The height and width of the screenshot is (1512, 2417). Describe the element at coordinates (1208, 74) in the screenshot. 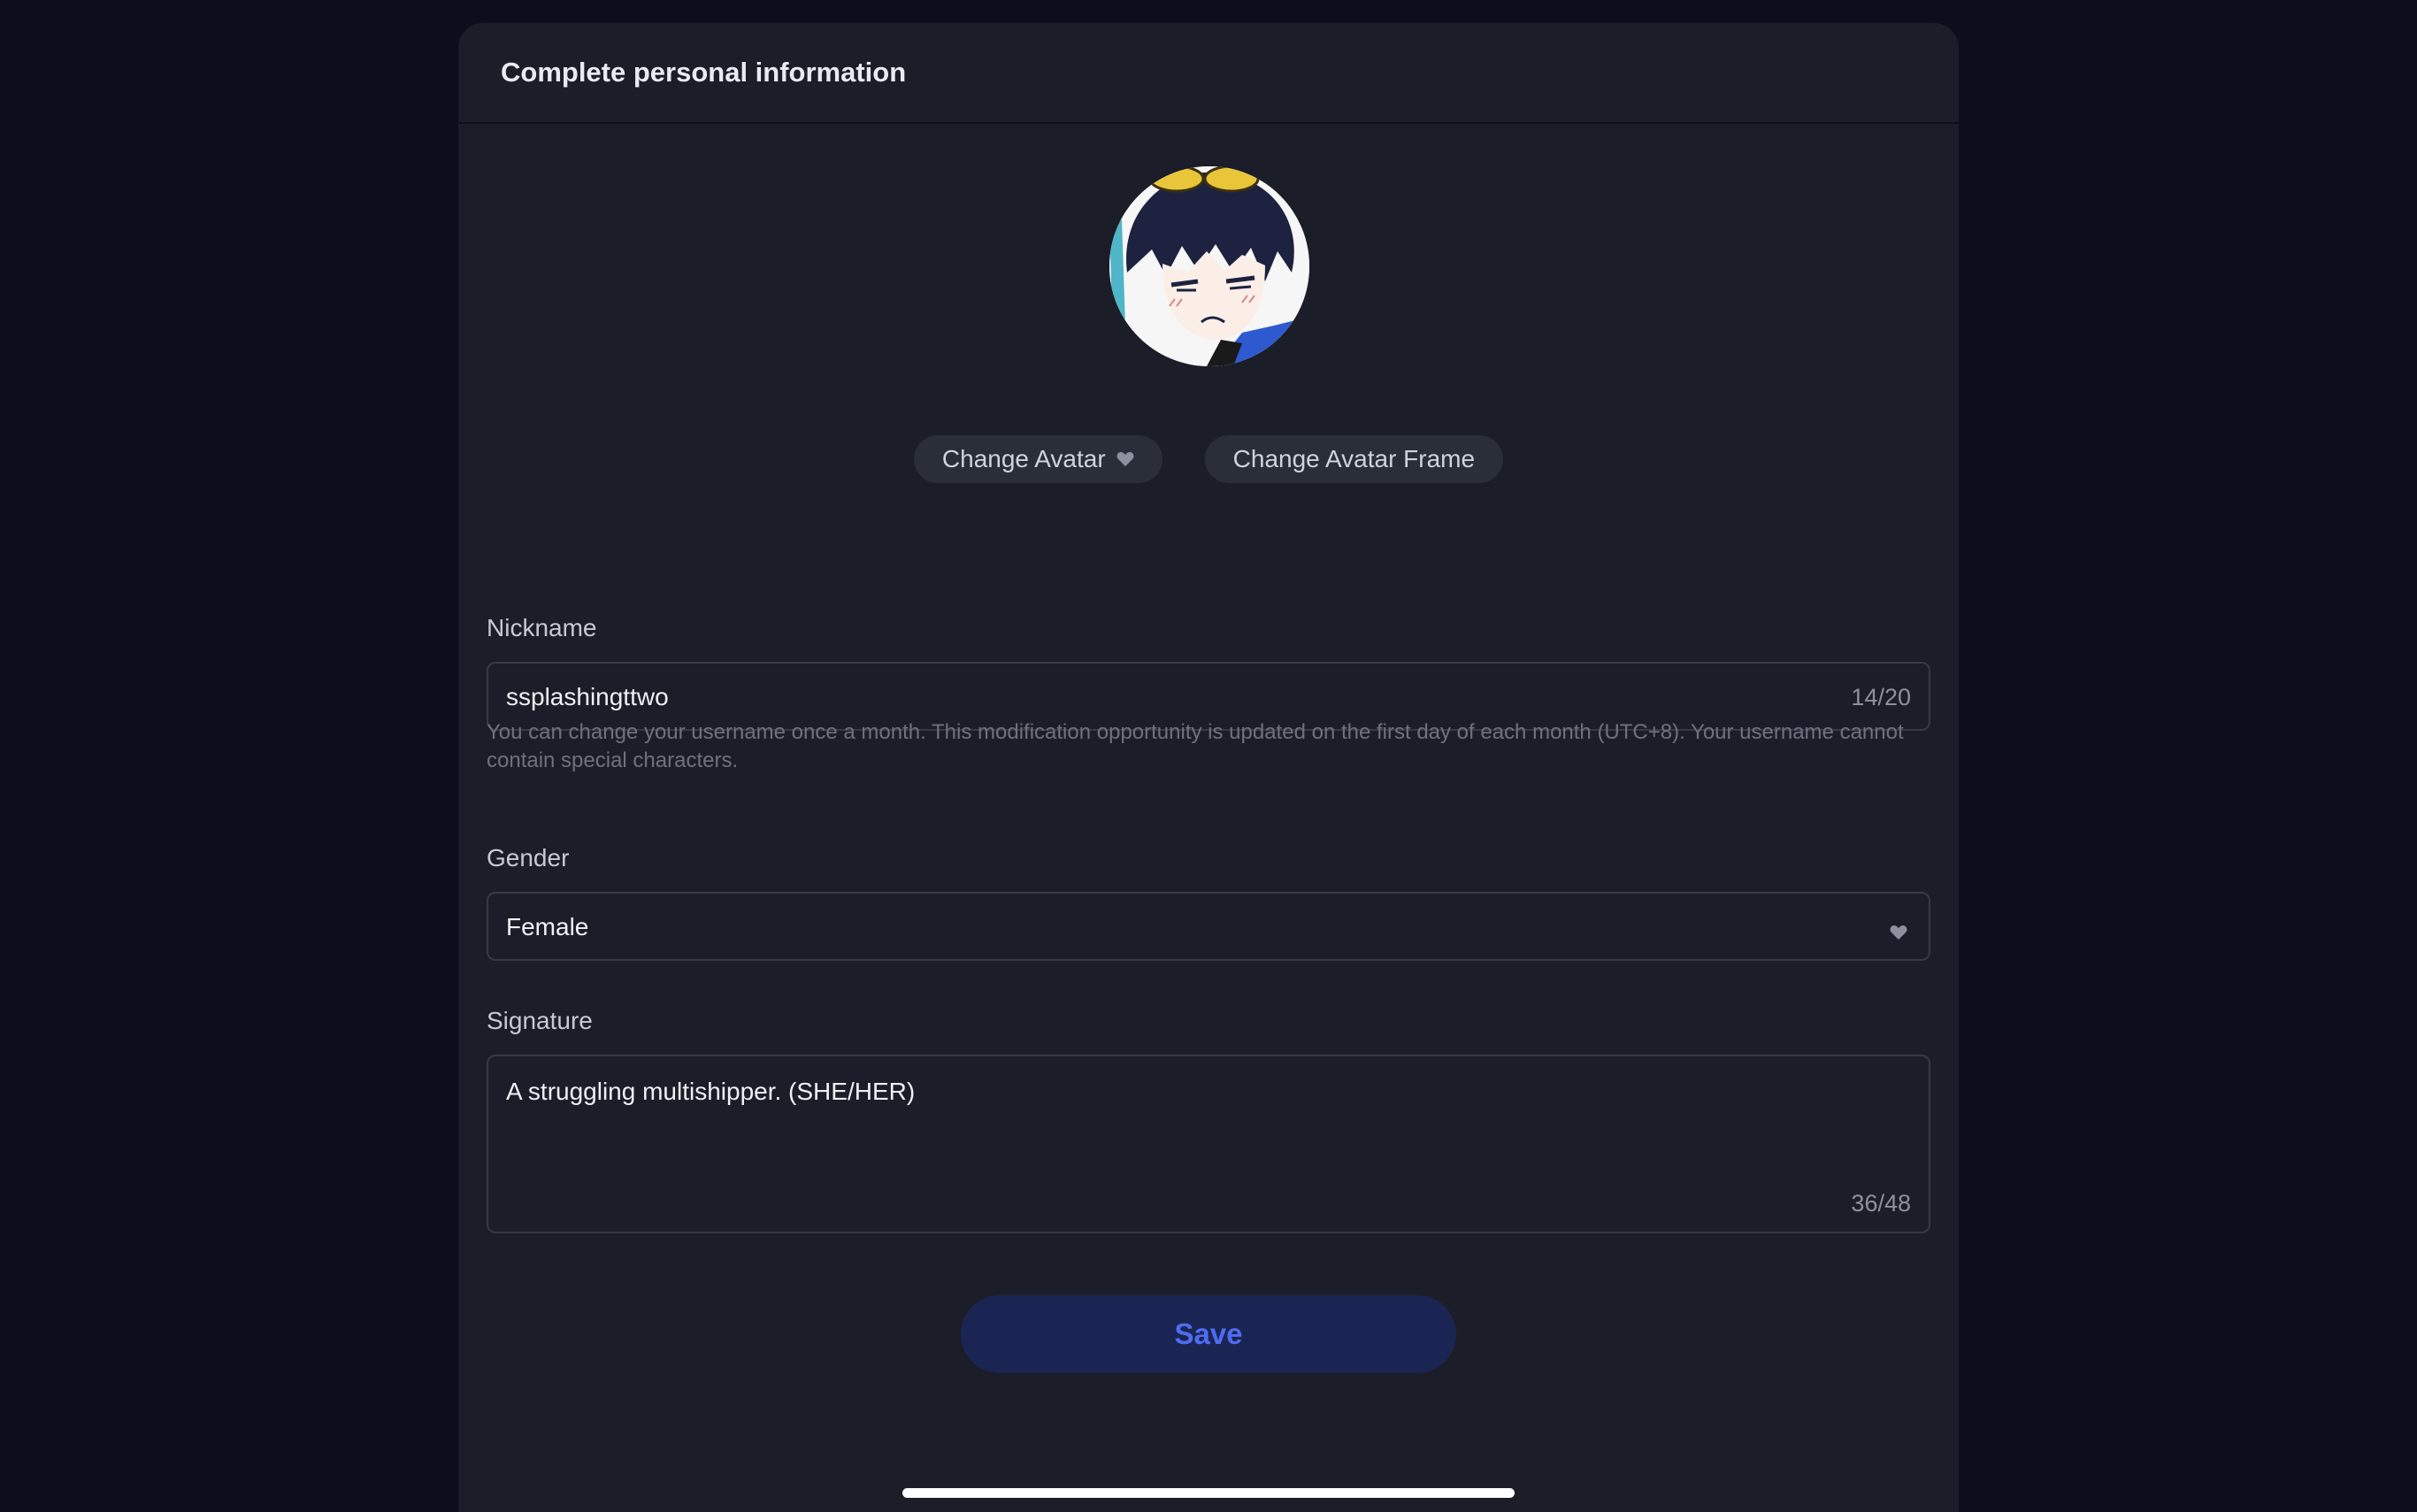

I see `panel-header: Complete personal information` at that location.